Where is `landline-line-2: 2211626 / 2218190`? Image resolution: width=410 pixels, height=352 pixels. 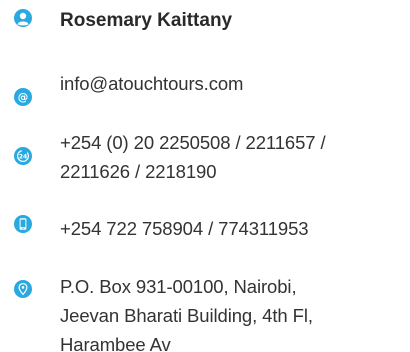 landline-line-2: 2211626 / 2218190 is located at coordinates (138, 171).